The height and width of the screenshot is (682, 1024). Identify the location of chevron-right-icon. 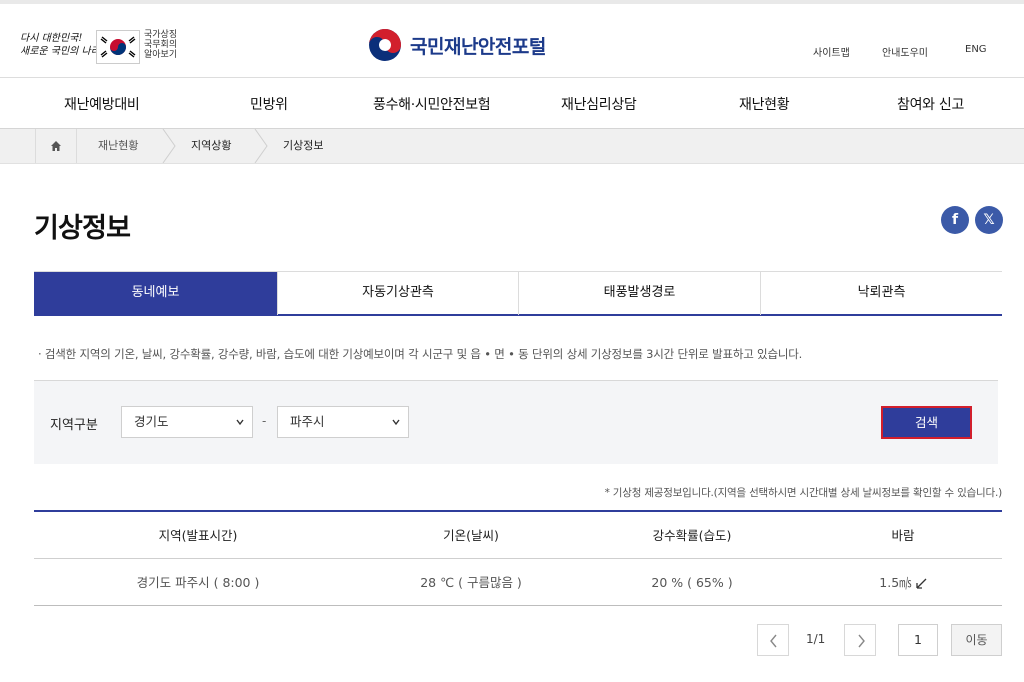
(861, 641).